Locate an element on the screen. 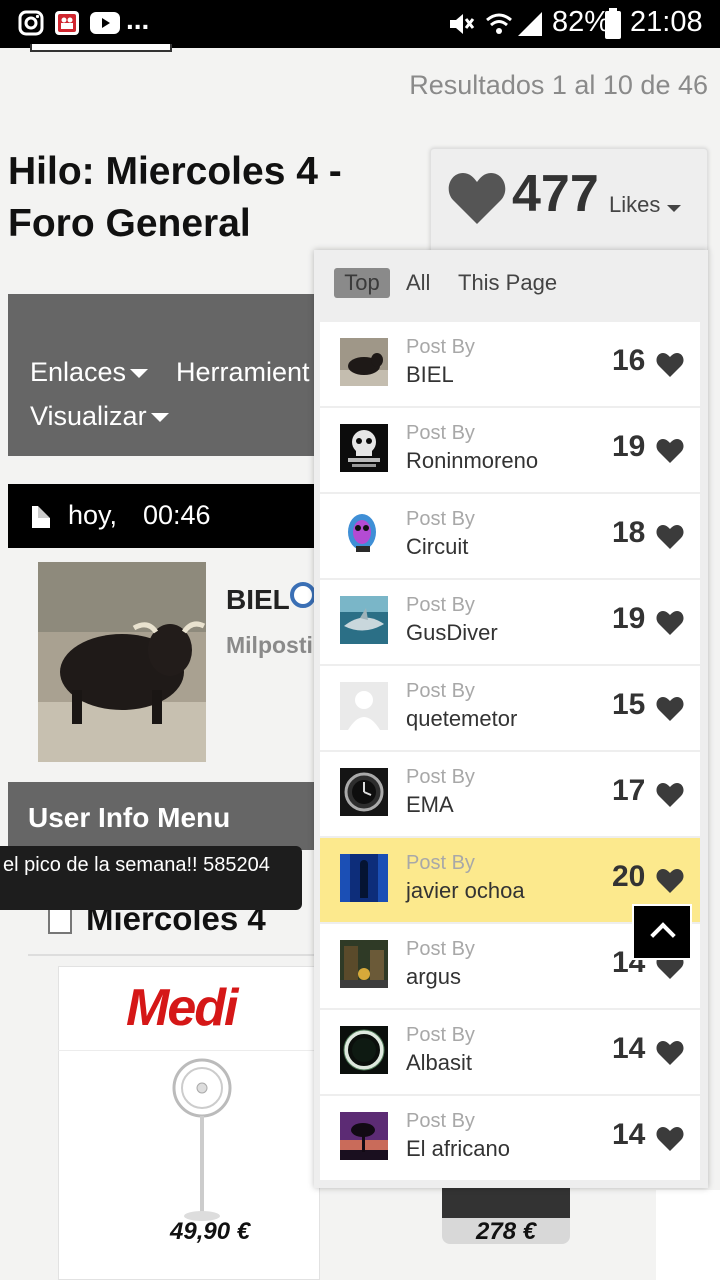 The image size is (720, 1280). like-count: 20 is located at coordinates (629, 876).